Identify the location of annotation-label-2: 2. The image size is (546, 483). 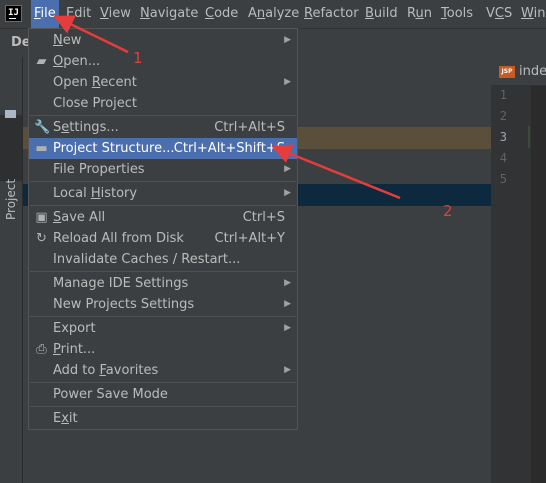
(448, 211).